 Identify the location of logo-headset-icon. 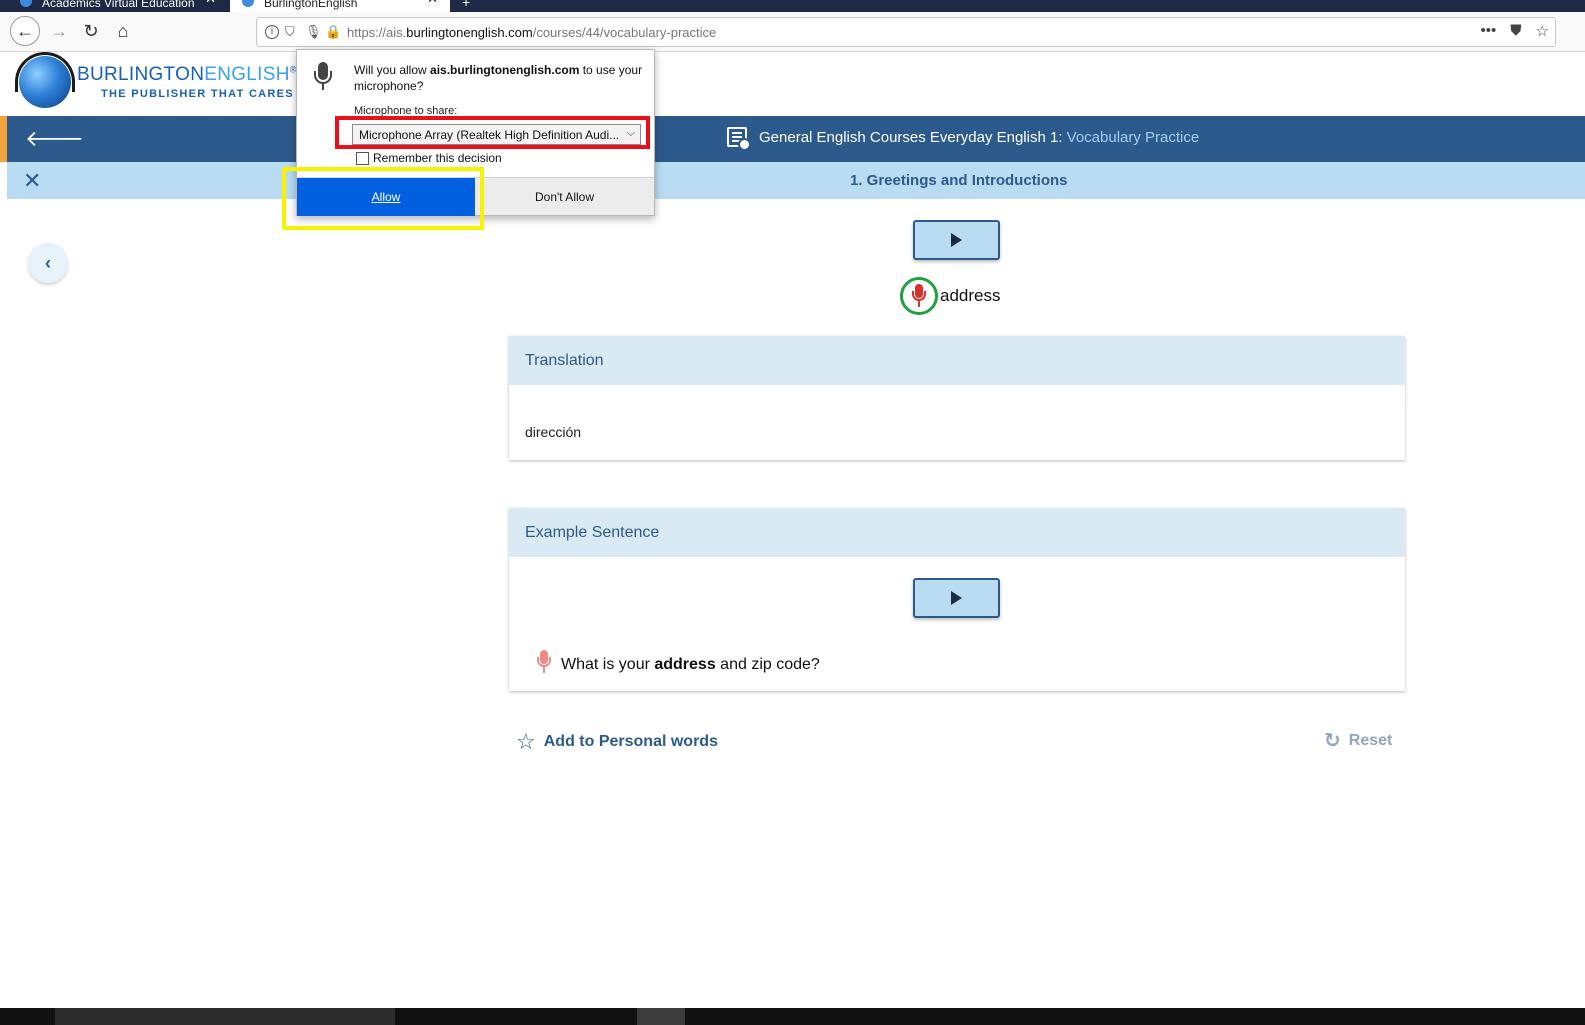
(45, 72).